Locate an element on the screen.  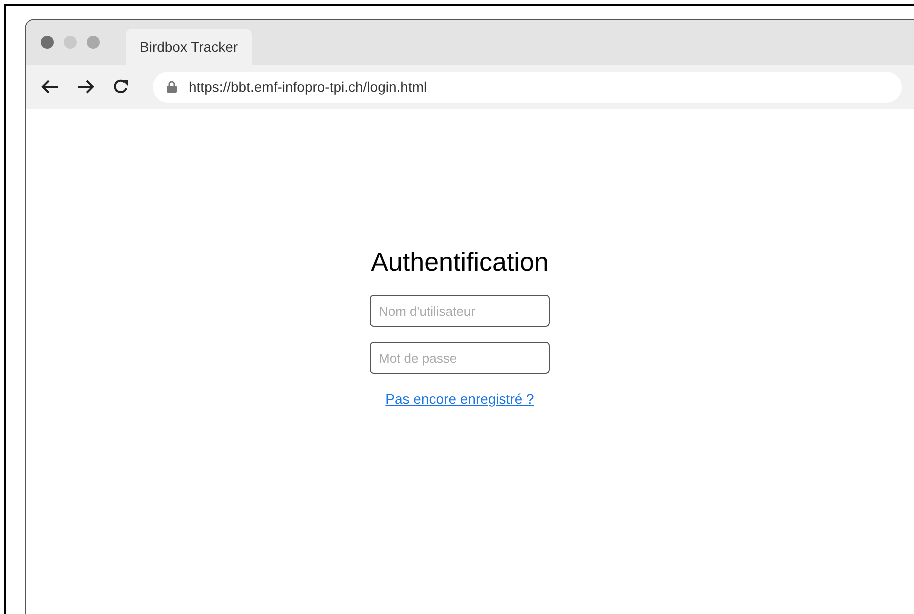
reload-icon is located at coordinates (121, 87).